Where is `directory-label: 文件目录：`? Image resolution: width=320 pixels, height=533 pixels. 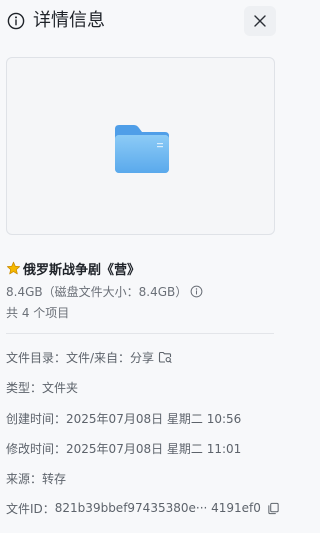 directory-label: 文件目录： is located at coordinates (36, 357).